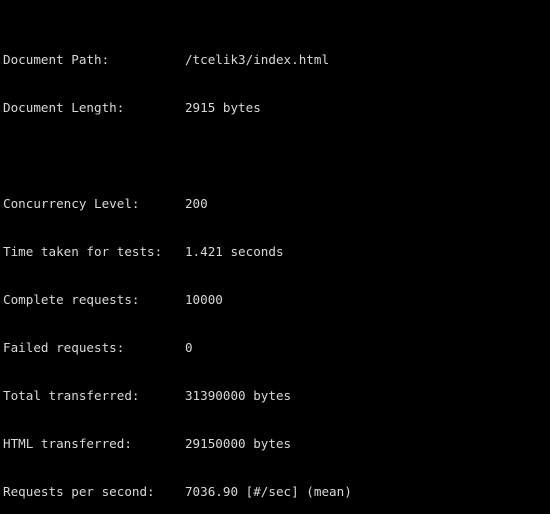  I want to click on line-complete-requests: Complete requests: 10000, so click(113, 299).